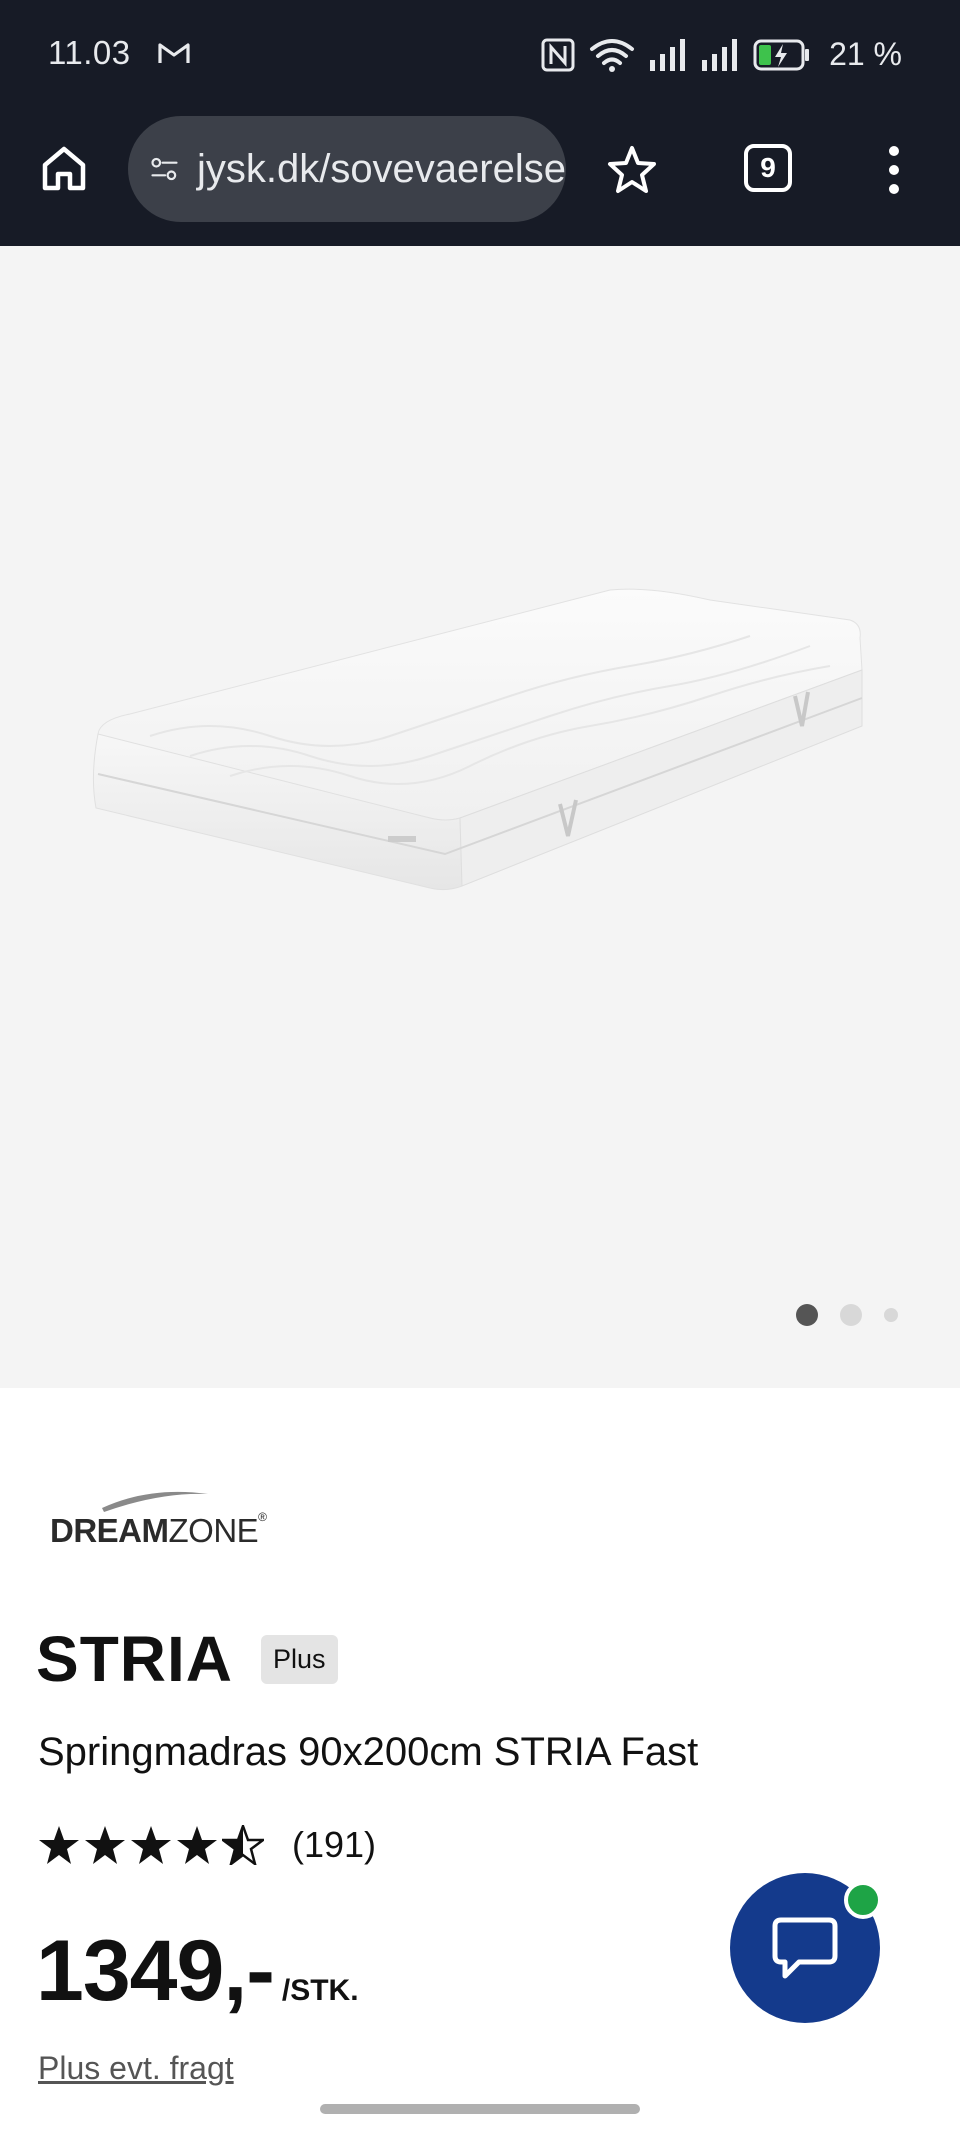 The width and height of the screenshot is (960, 2133). I want to click on chat-online-indicator, so click(863, 1900).